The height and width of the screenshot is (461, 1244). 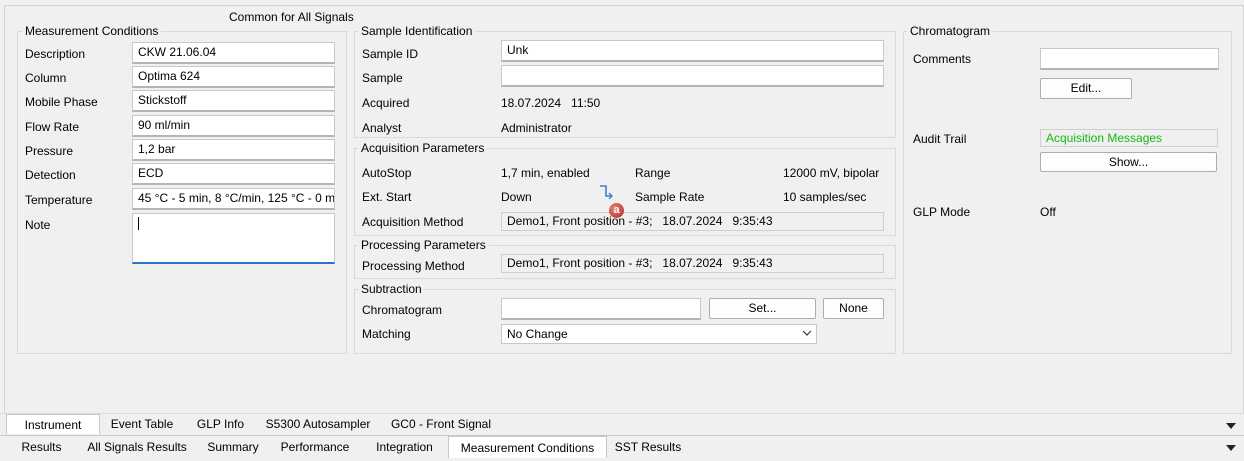 I want to click on ext-start-value: Down, so click(x=516, y=197).